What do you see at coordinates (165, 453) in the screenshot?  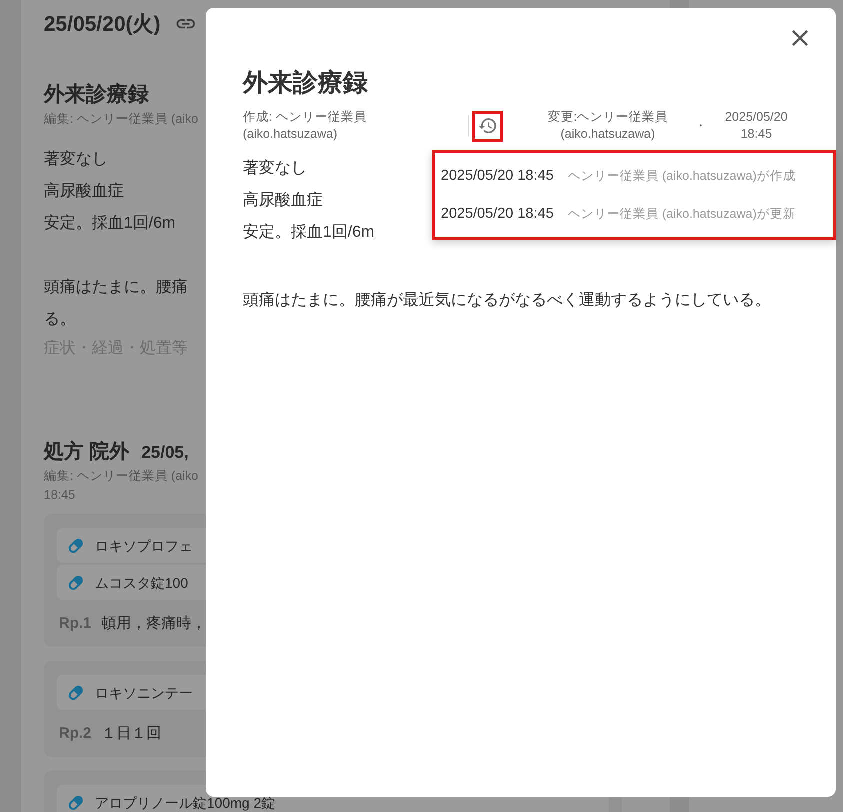 I see `prescription-date: 25/05,` at bounding box center [165, 453].